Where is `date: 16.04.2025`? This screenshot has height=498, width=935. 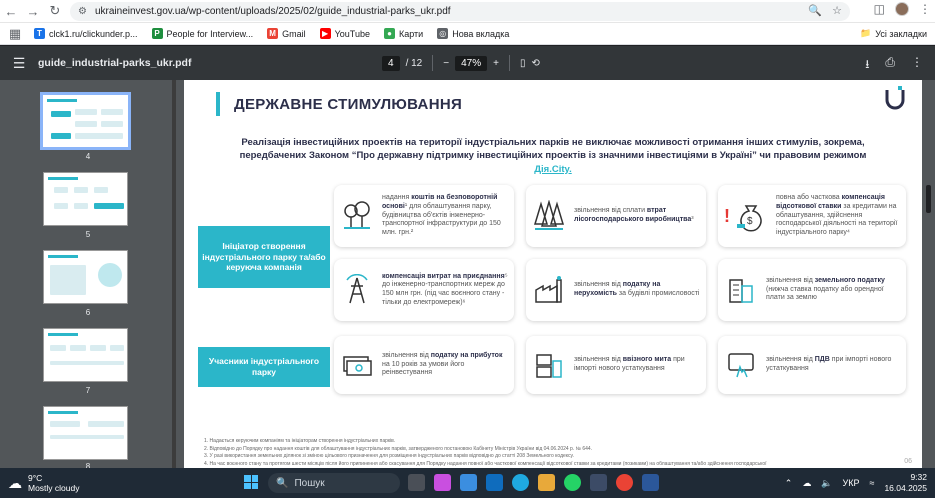
date: 16.04.2025 is located at coordinates (905, 488).